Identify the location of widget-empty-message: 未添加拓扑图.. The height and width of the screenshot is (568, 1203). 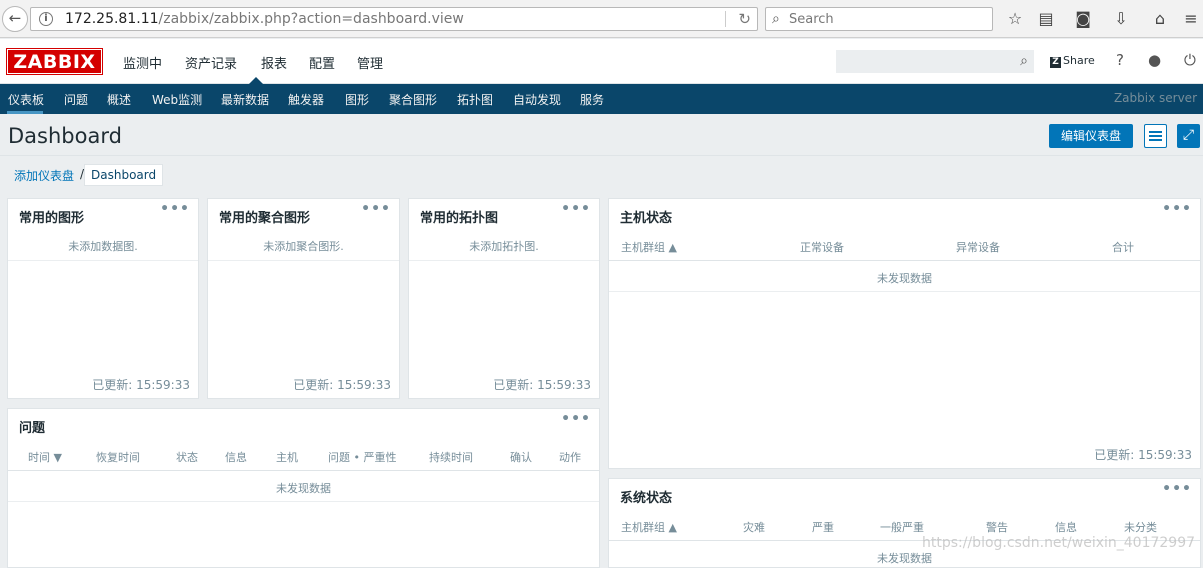
(504, 246).